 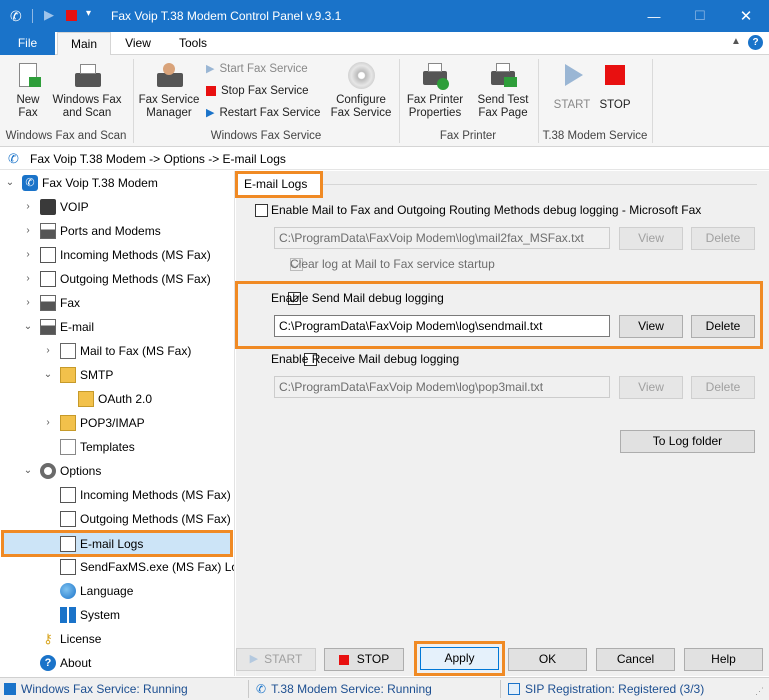 What do you see at coordinates (723, 326) in the screenshot?
I see `sendmail-delete-button: Delete` at bounding box center [723, 326].